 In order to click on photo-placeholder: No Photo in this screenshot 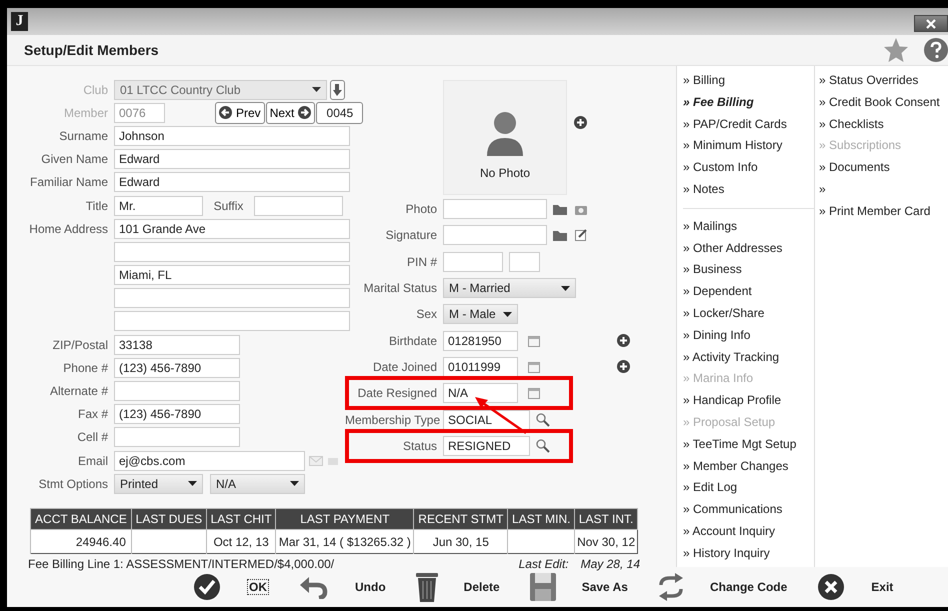, I will do `click(505, 137)`.